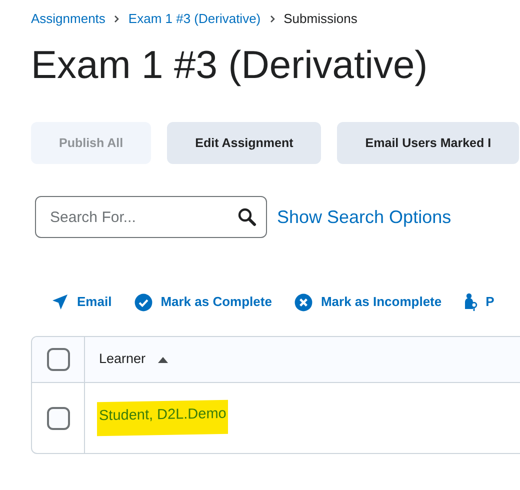 This screenshot has width=520, height=490. Describe the element at coordinates (162, 418) in the screenshot. I see `learner-link: Student, D2L.Demo` at that location.